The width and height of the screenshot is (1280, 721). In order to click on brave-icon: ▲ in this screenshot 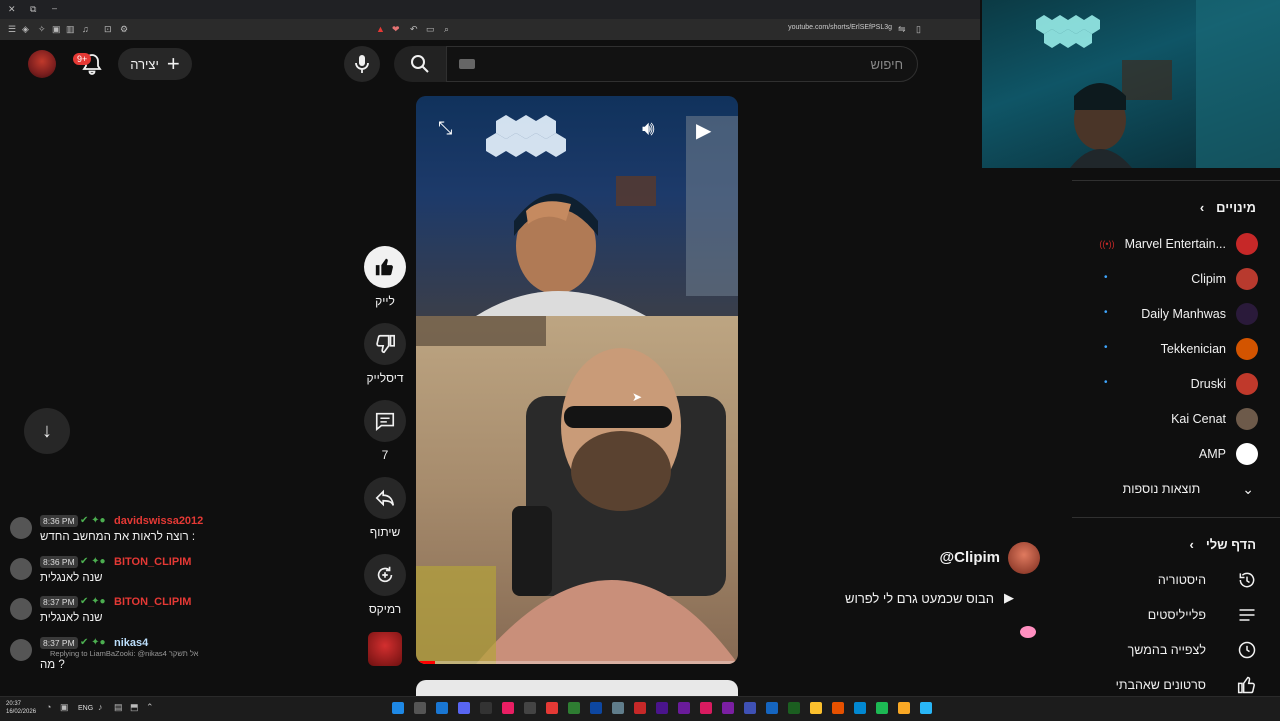, I will do `click(380, 29)`.